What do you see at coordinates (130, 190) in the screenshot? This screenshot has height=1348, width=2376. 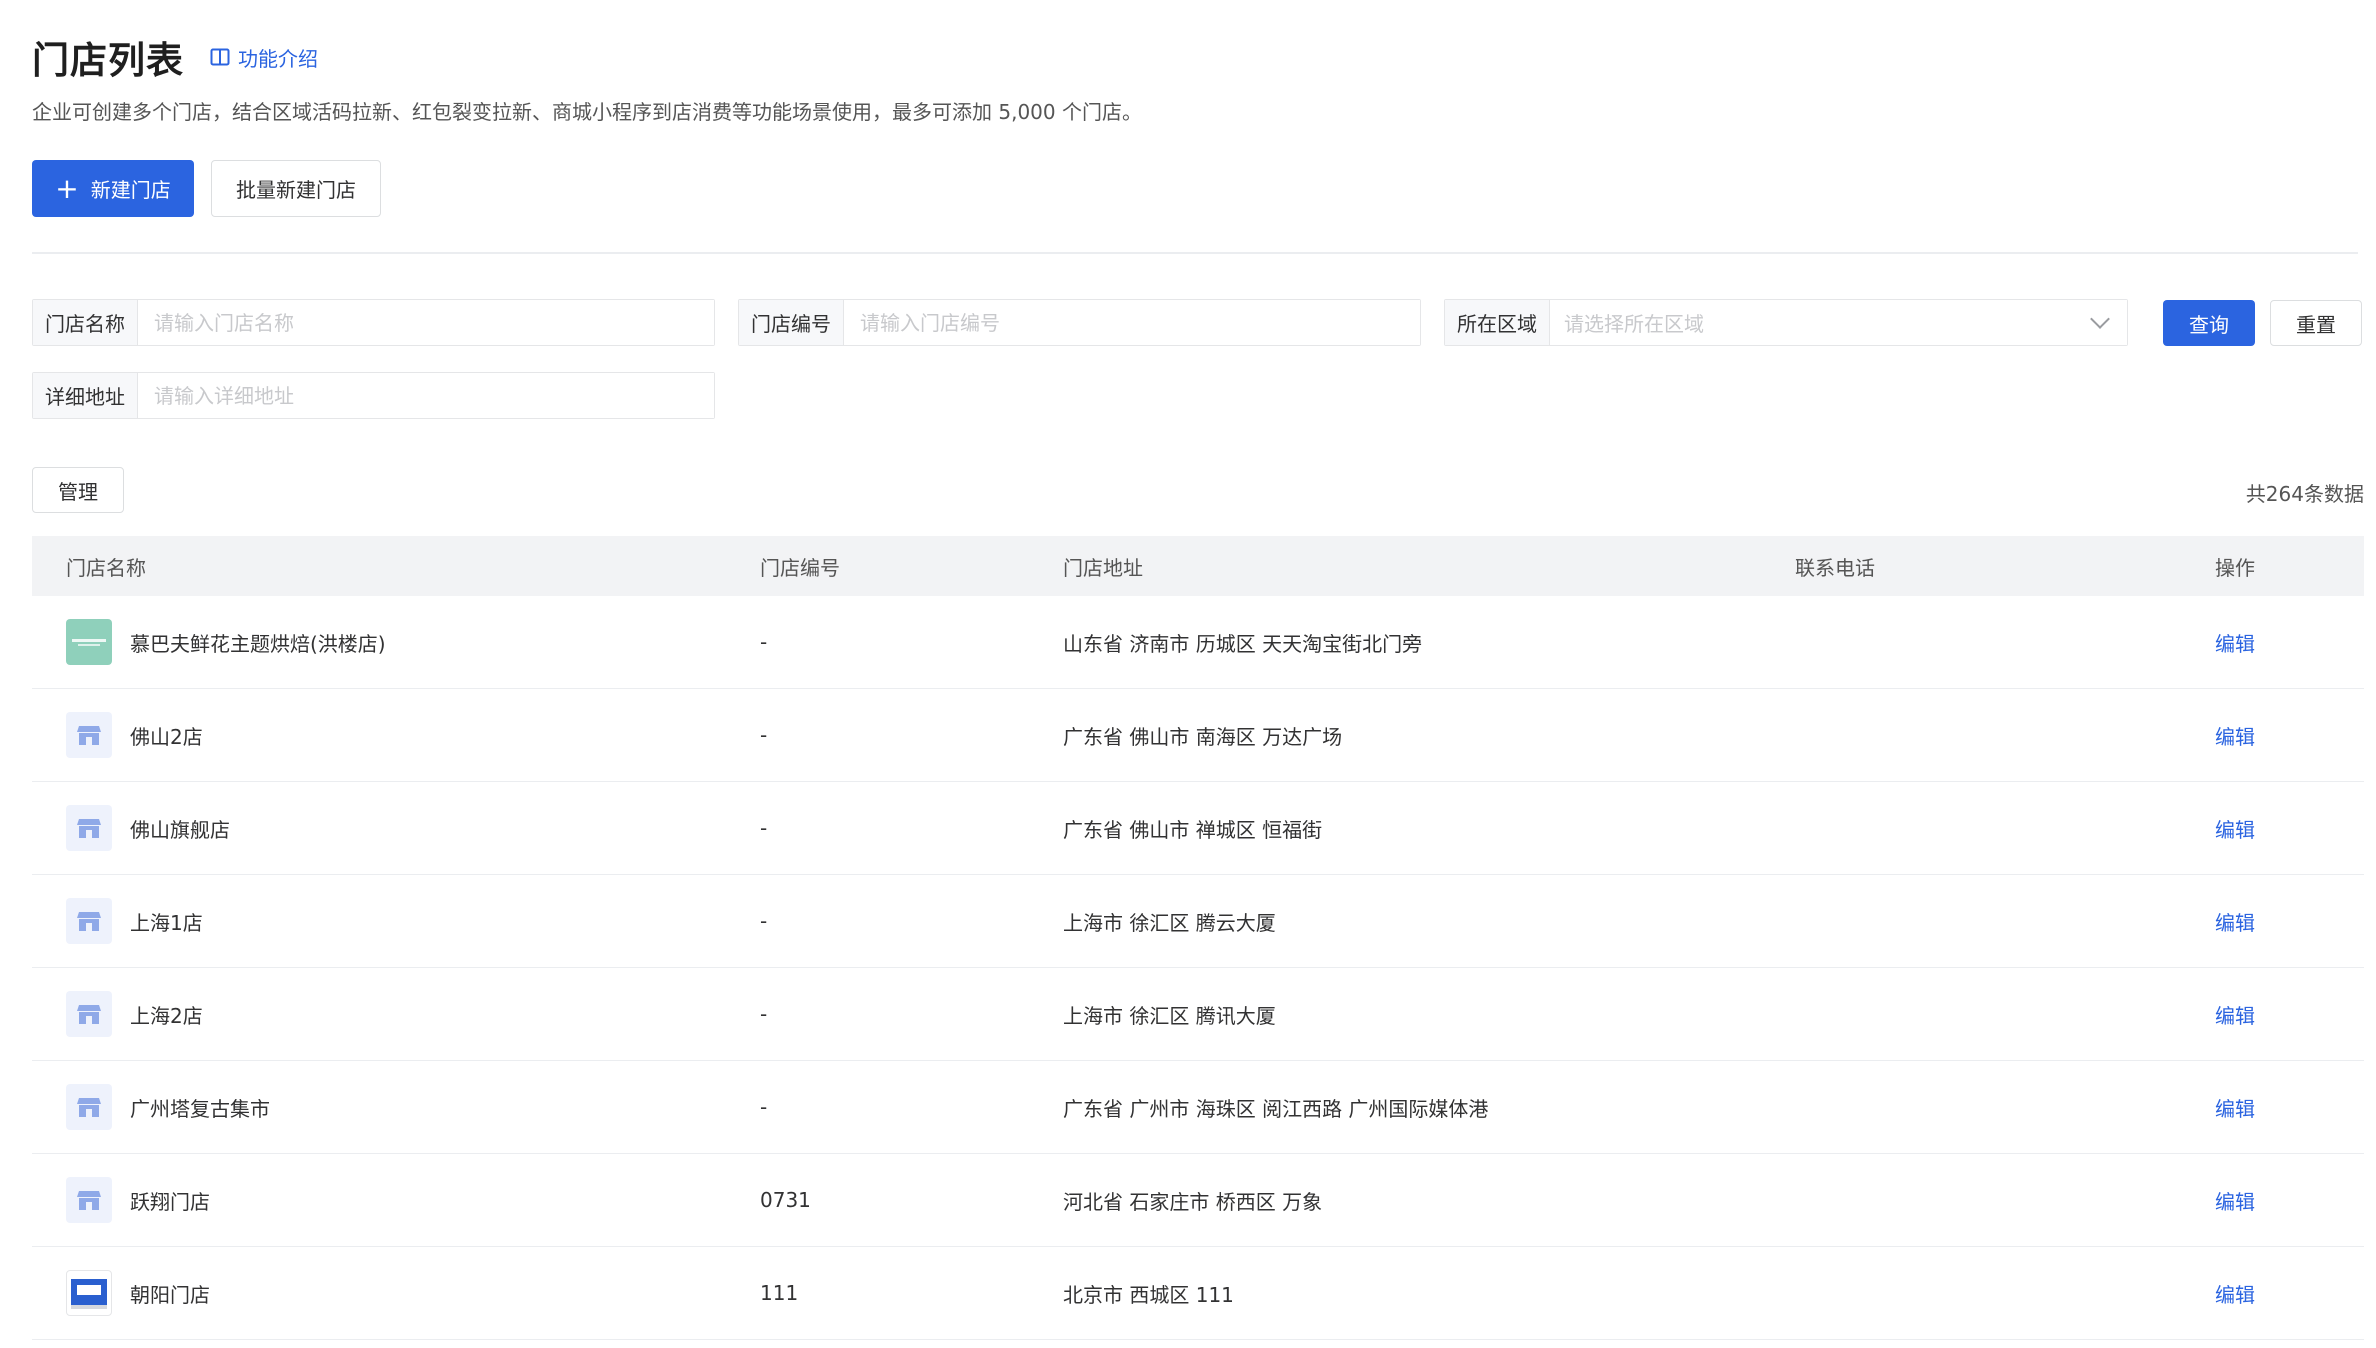 I see `new-store-label: 新建门店` at bounding box center [130, 190].